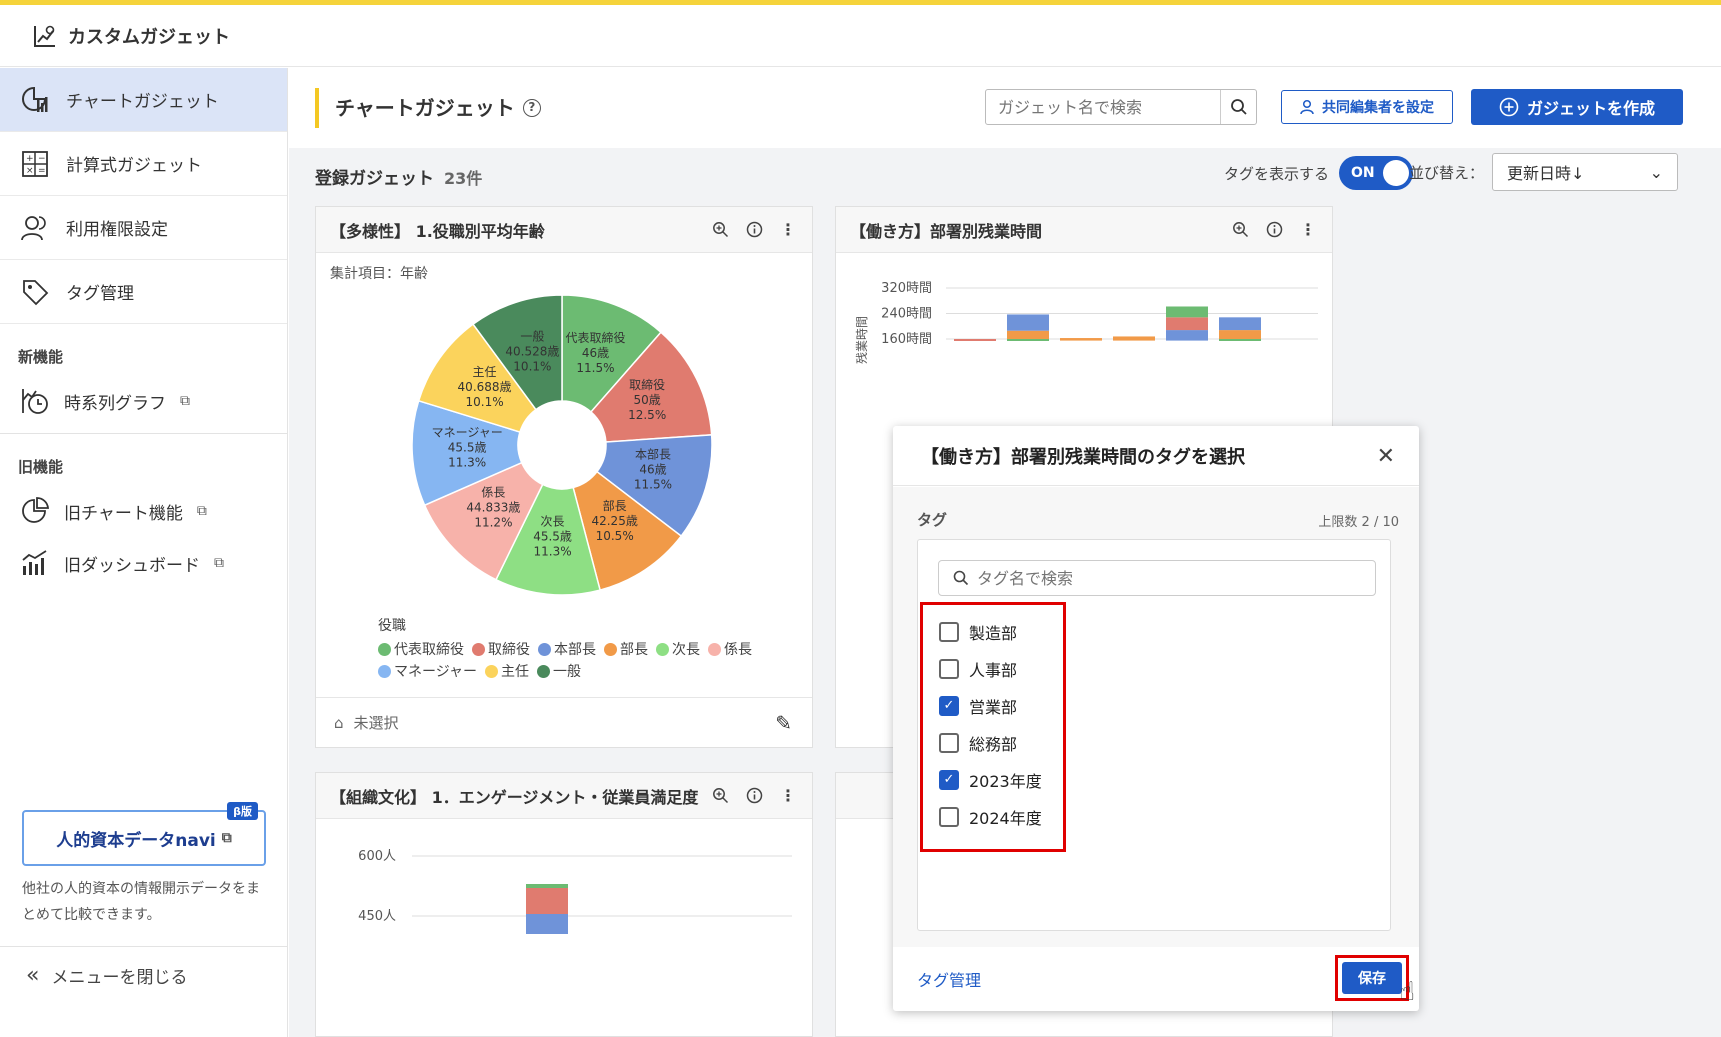 This screenshot has width=1721, height=1037. I want to click on slice-label: 45.5歳, so click(552, 537).